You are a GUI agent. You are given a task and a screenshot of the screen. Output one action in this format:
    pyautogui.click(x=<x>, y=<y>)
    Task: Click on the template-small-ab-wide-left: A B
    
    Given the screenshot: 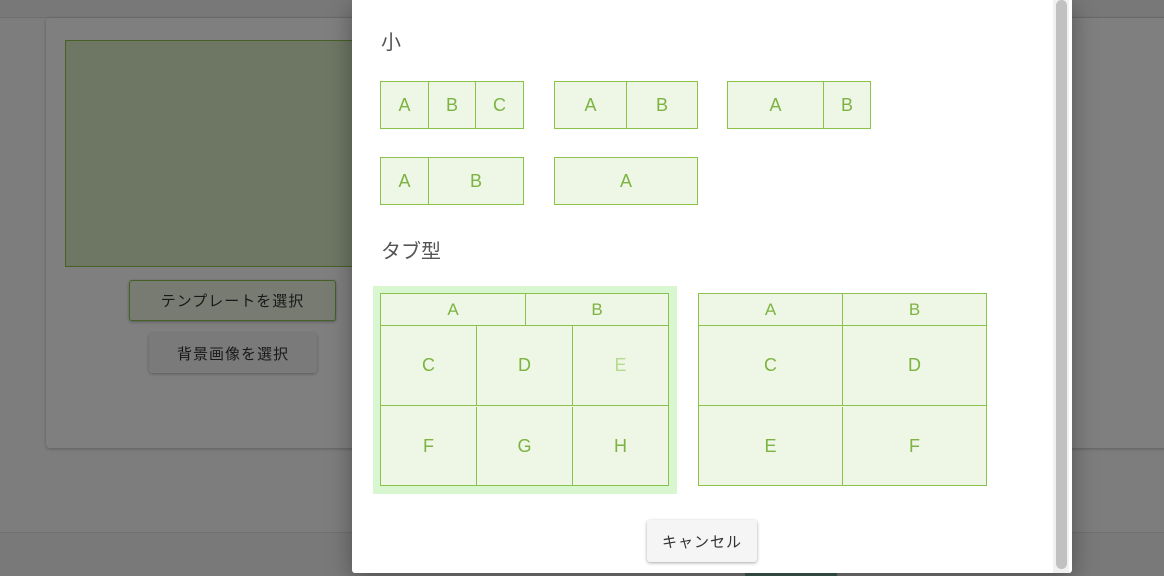 What is the action you would take?
    pyautogui.click(x=799, y=105)
    